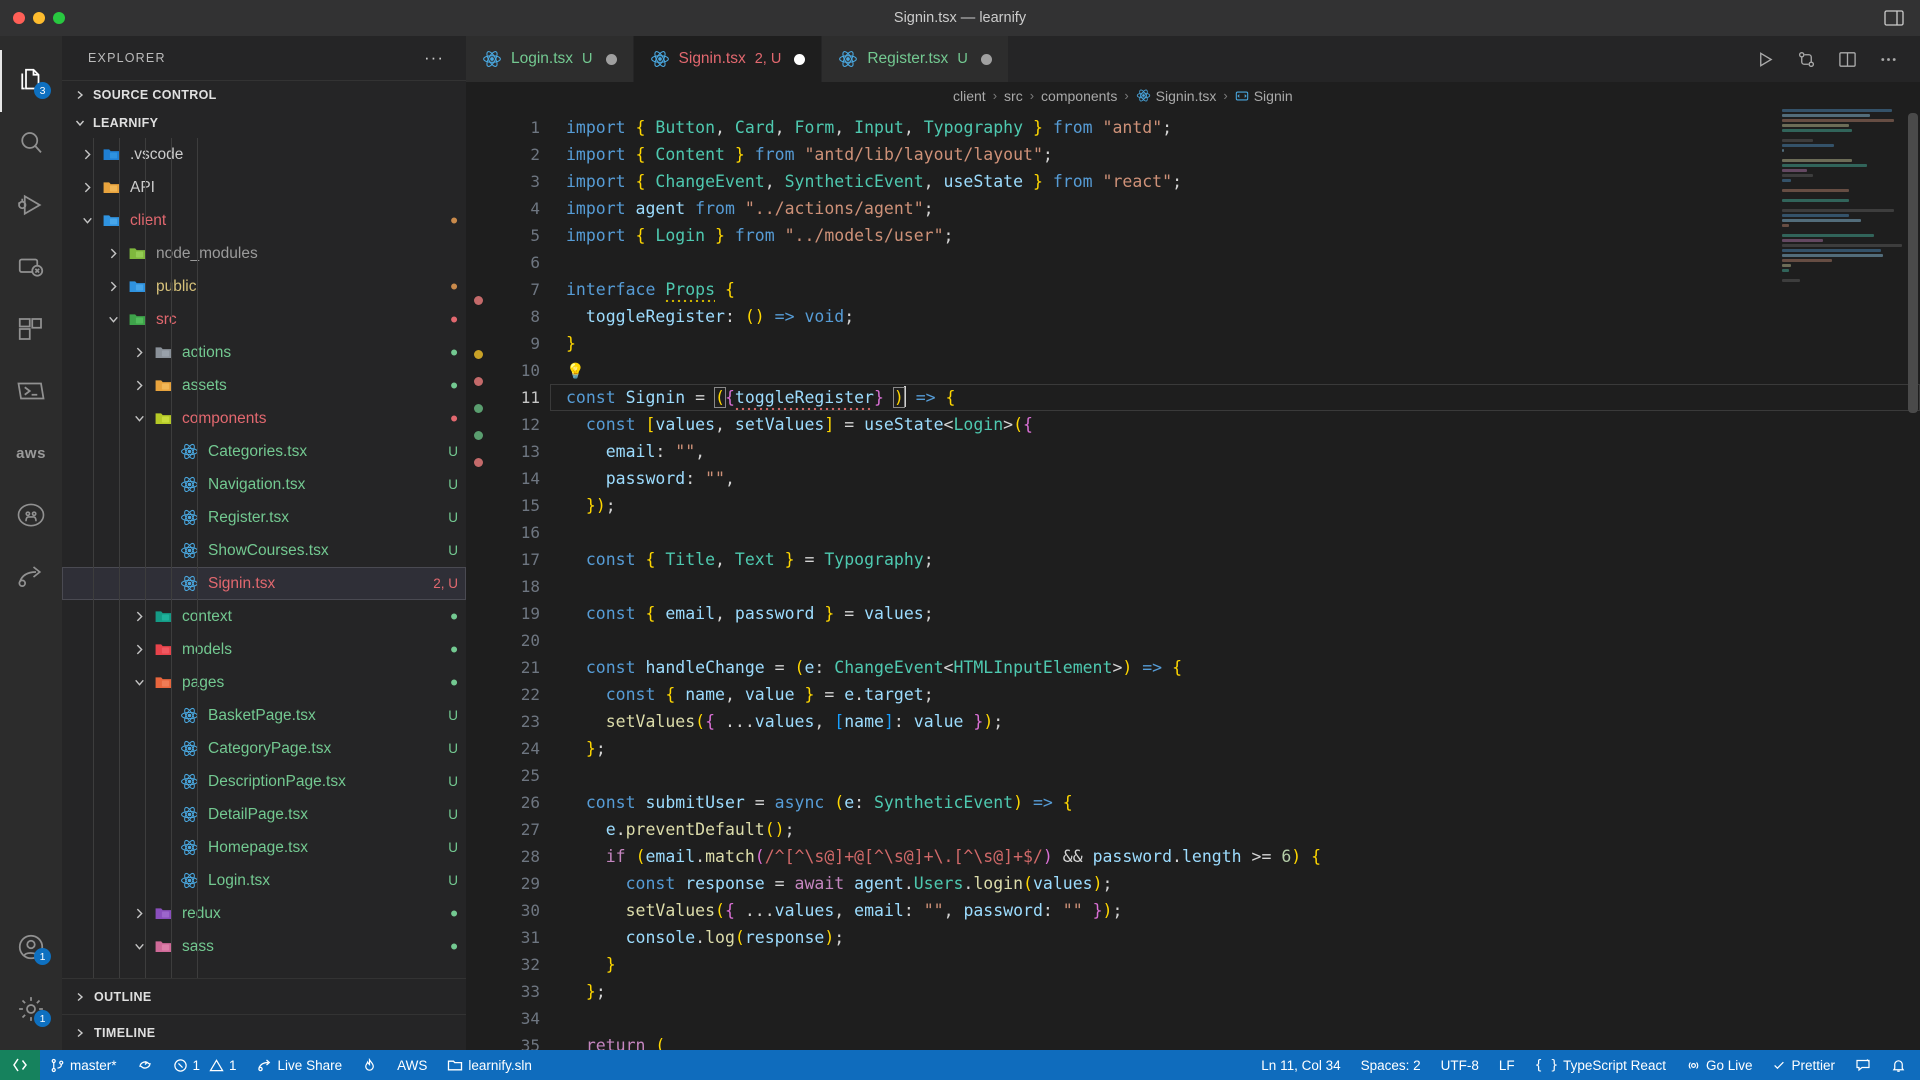  I want to click on activity-item-accounts: 1, so click(31, 947).